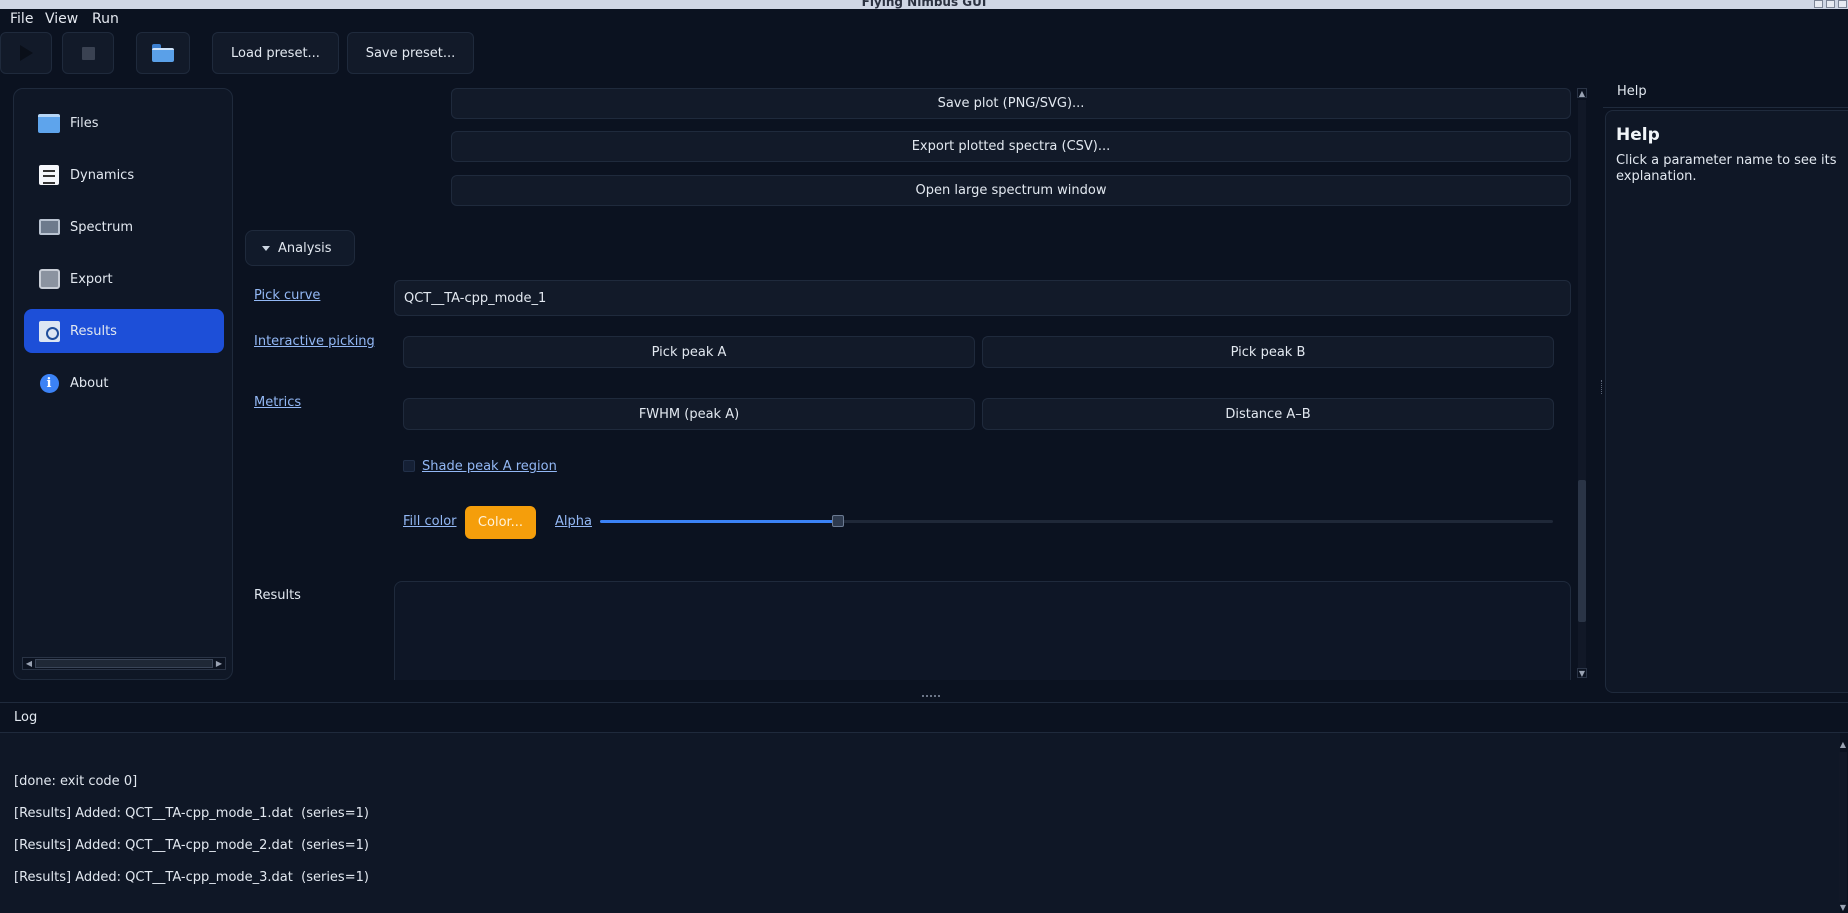 This screenshot has width=1848, height=913. What do you see at coordinates (689, 414) in the screenshot?
I see `fwhm-button: FWHM (peak A)` at bounding box center [689, 414].